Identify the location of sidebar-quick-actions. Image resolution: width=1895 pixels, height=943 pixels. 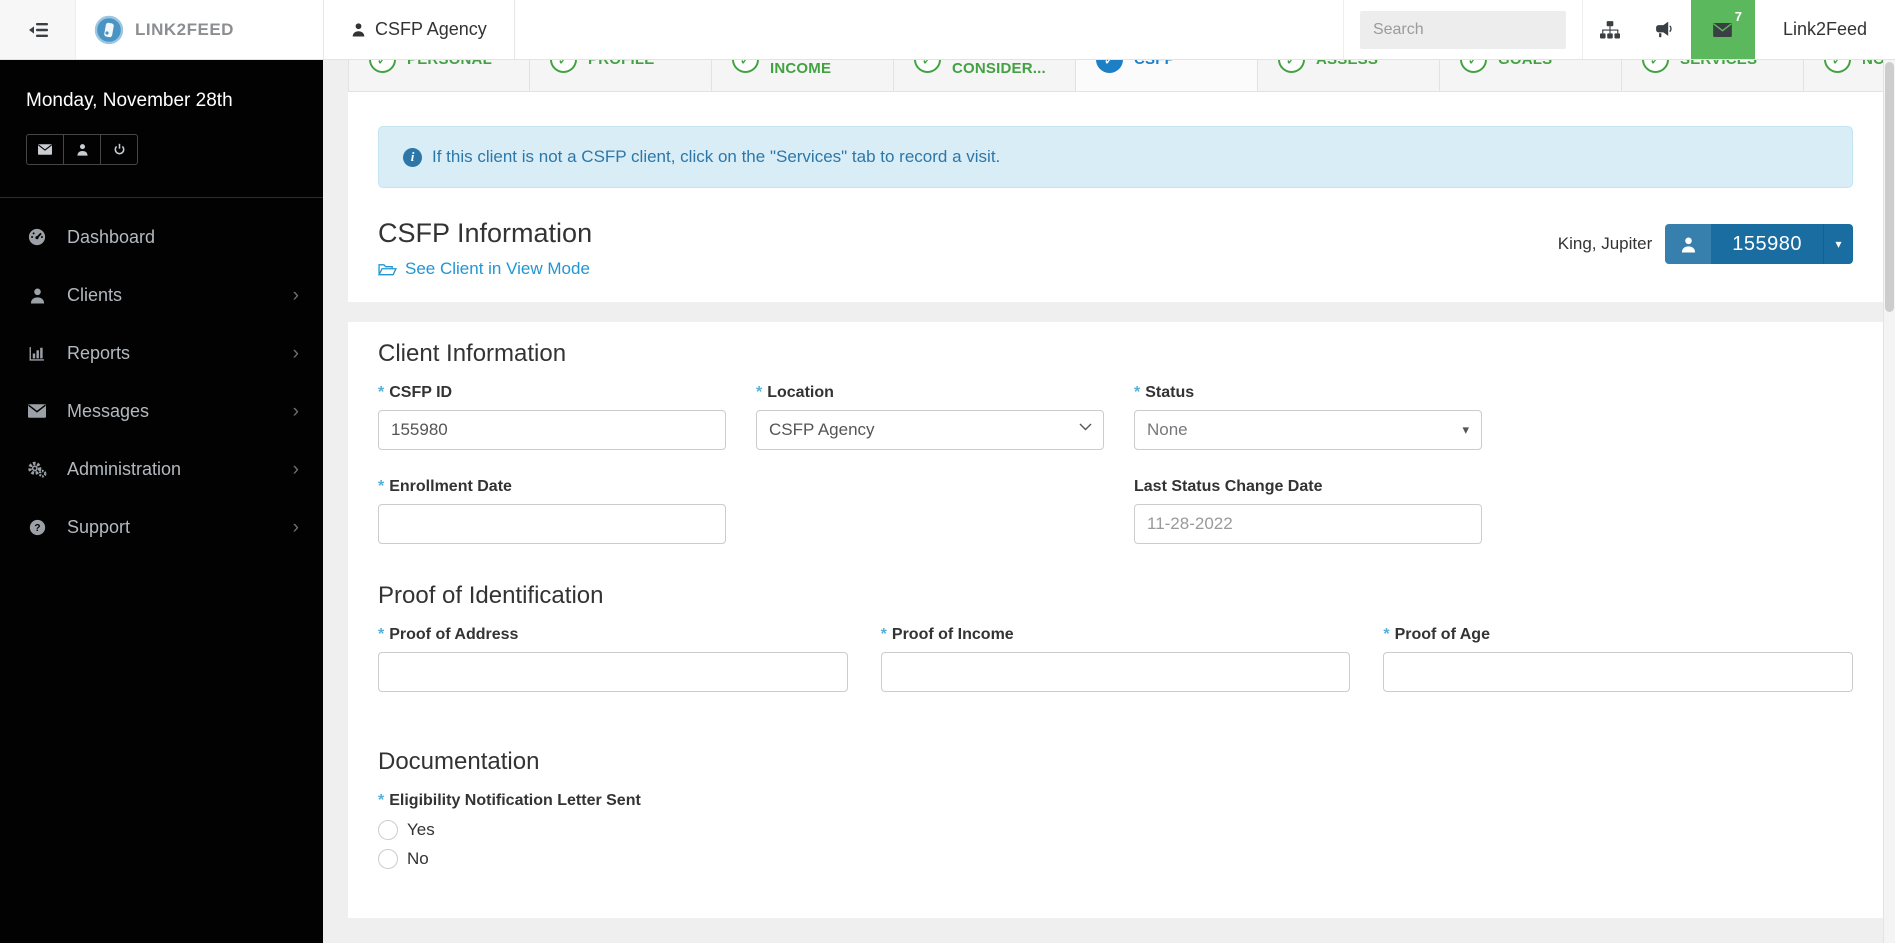
(82, 149).